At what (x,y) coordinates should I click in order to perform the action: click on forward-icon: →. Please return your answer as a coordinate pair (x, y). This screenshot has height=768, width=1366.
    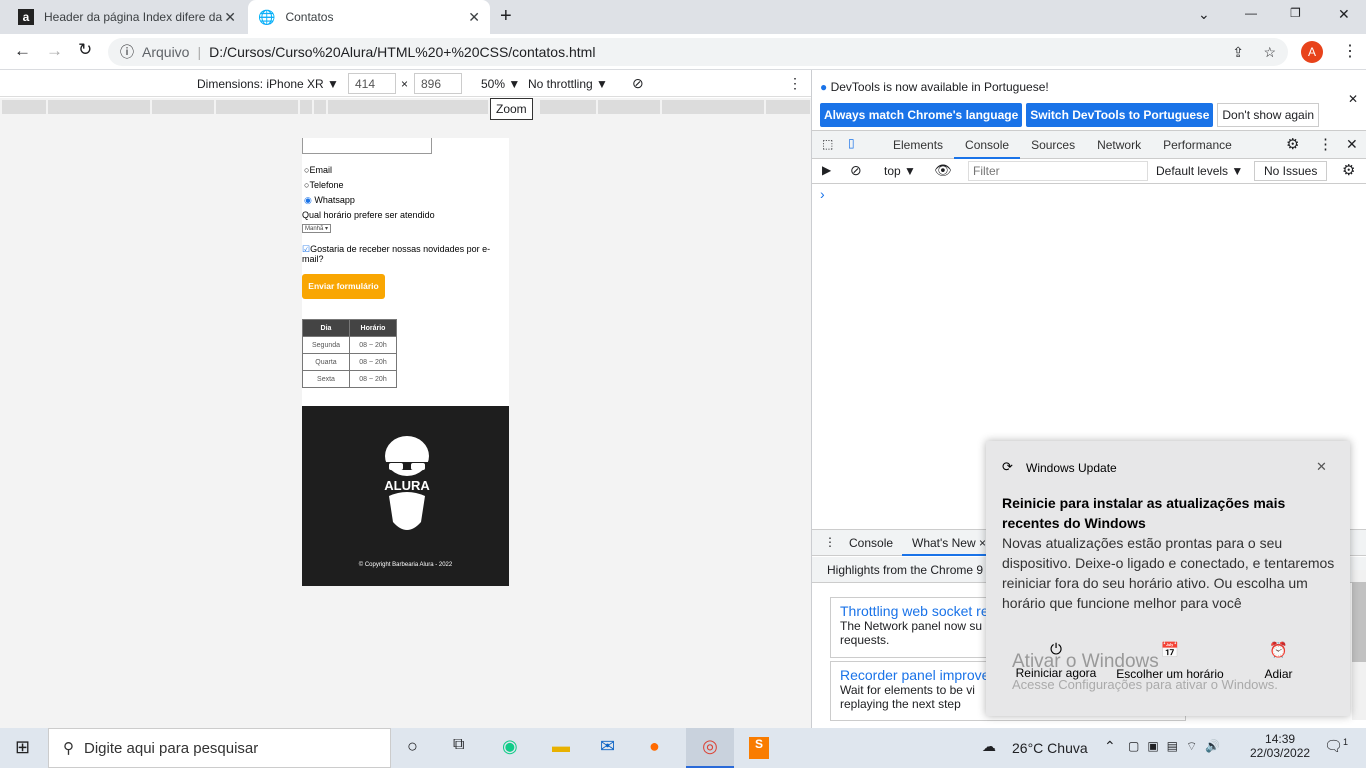
    Looking at the image, I should click on (54, 51).